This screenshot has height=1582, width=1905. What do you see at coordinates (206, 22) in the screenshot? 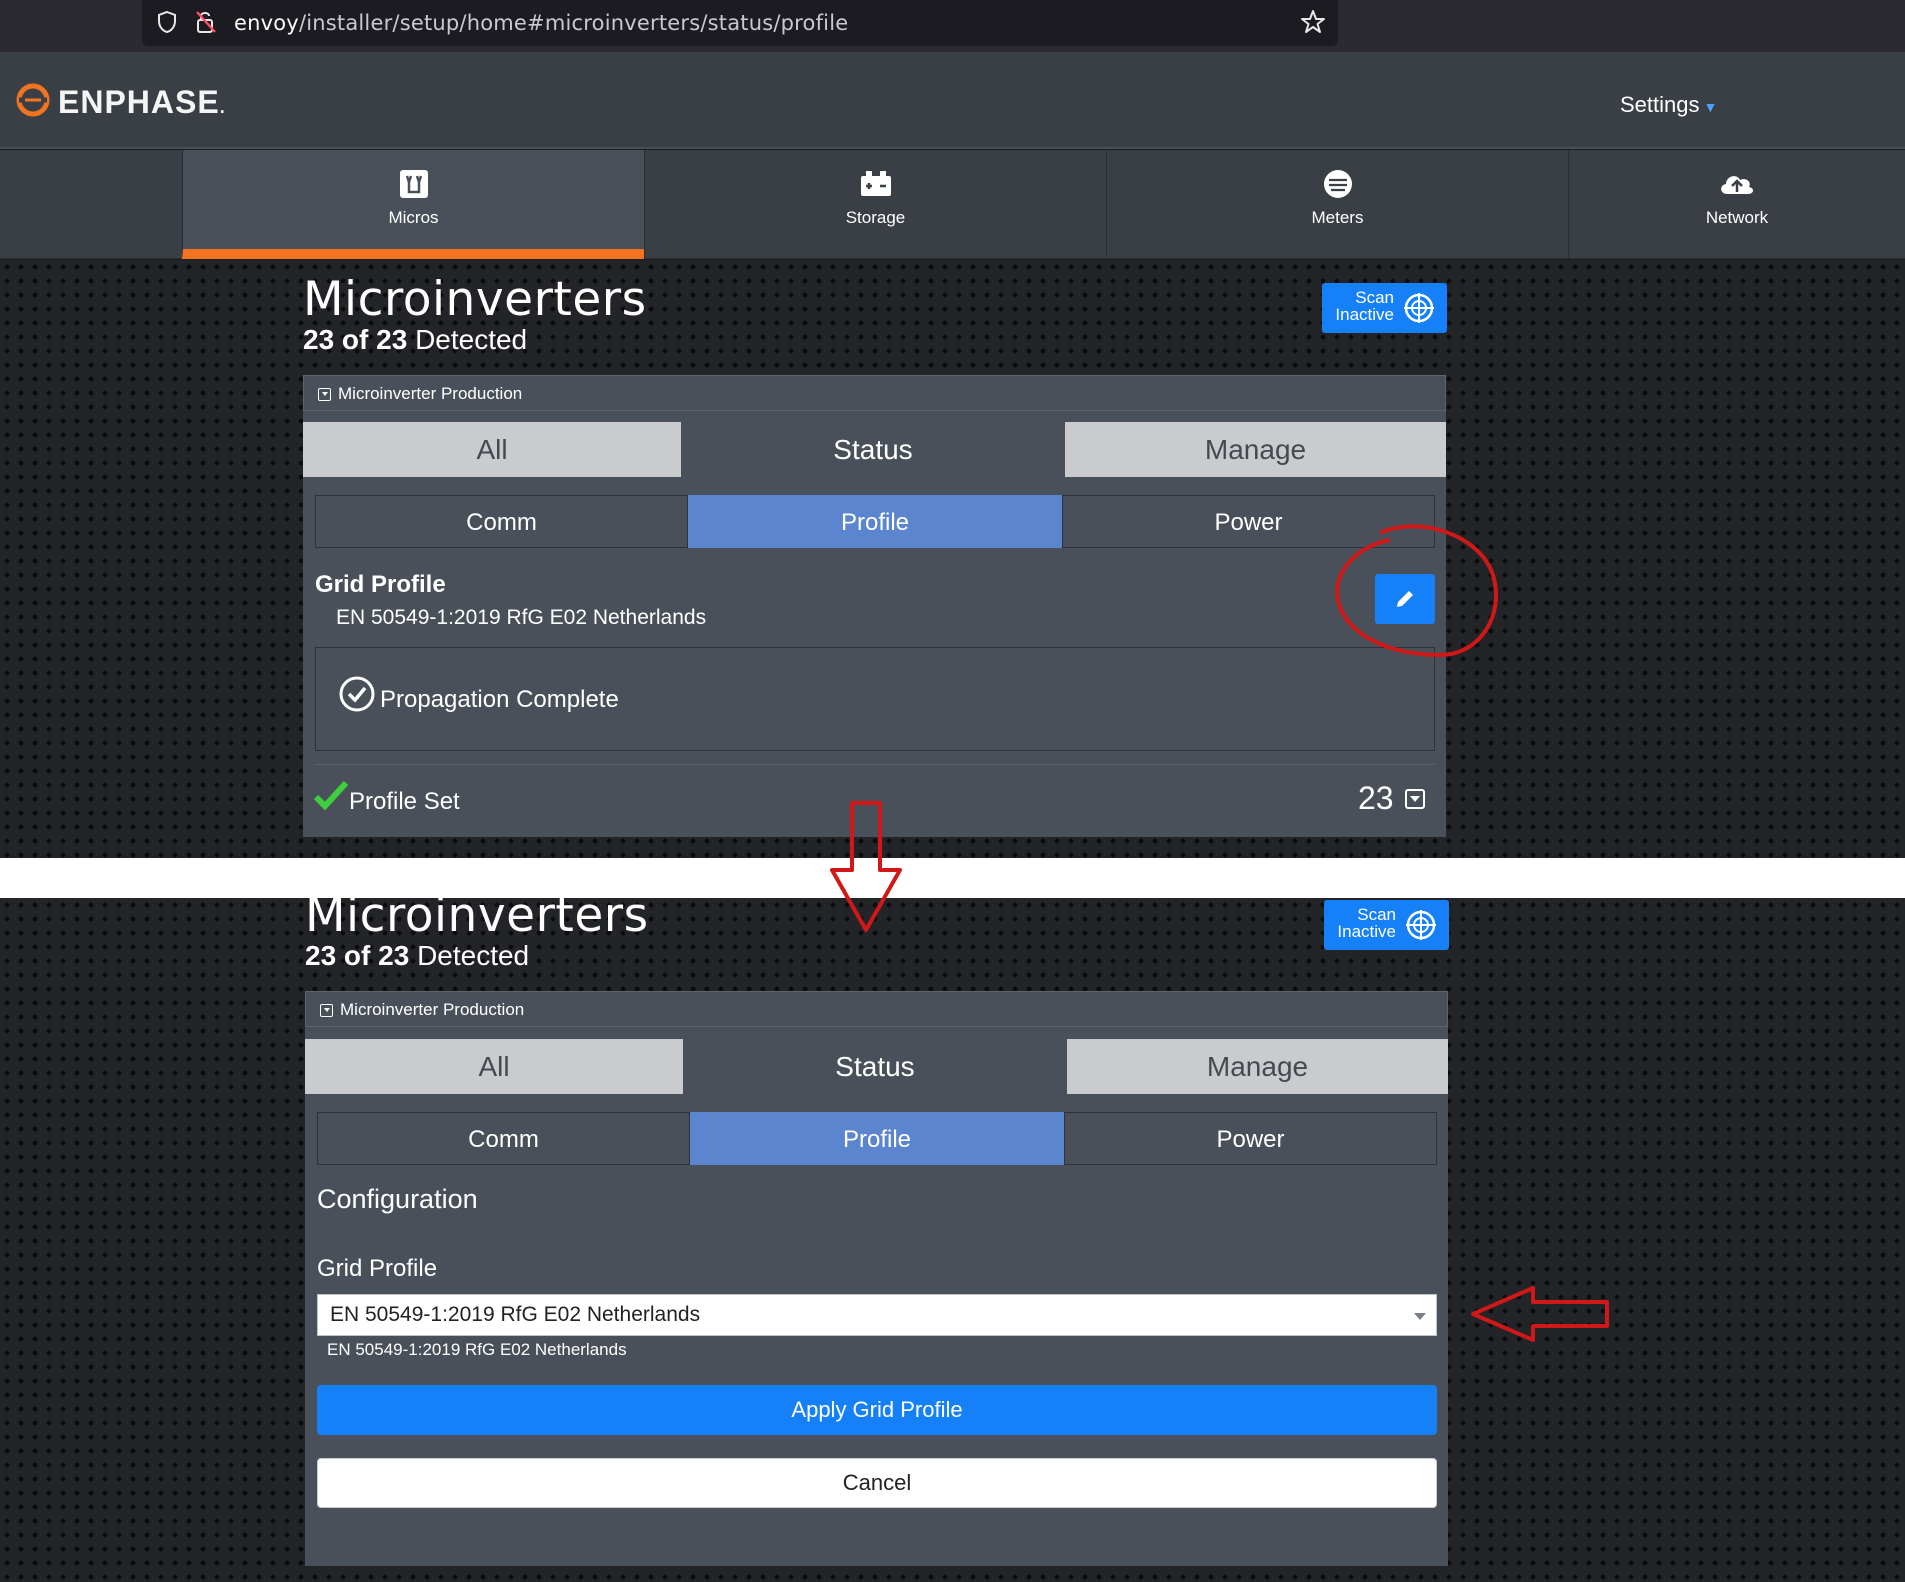
I see `insecure-lock-icon` at bounding box center [206, 22].